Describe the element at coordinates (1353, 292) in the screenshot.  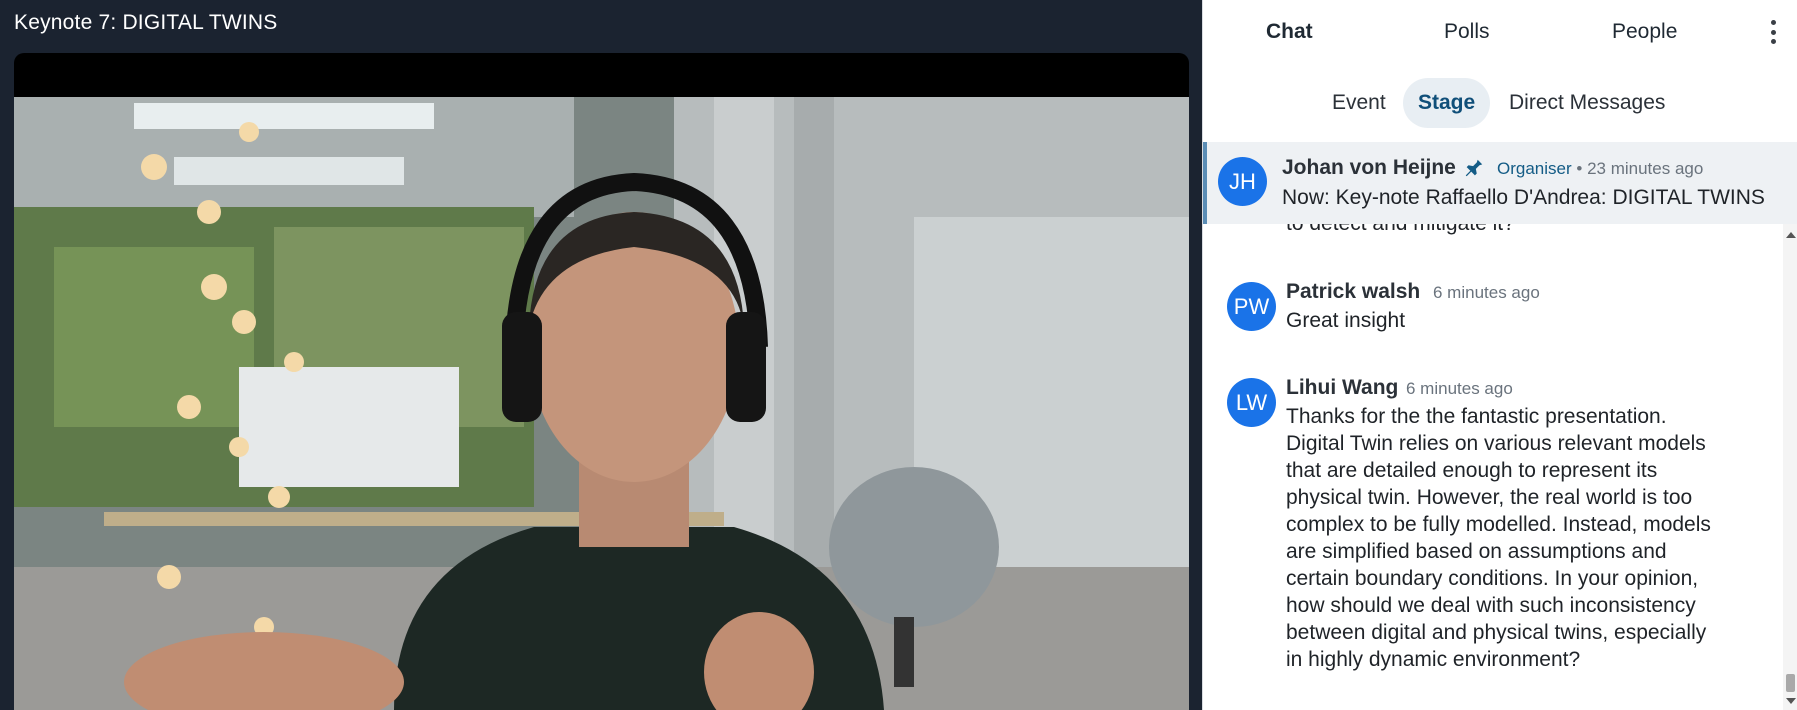
I see `message-author-name: Patrick walsh` at that location.